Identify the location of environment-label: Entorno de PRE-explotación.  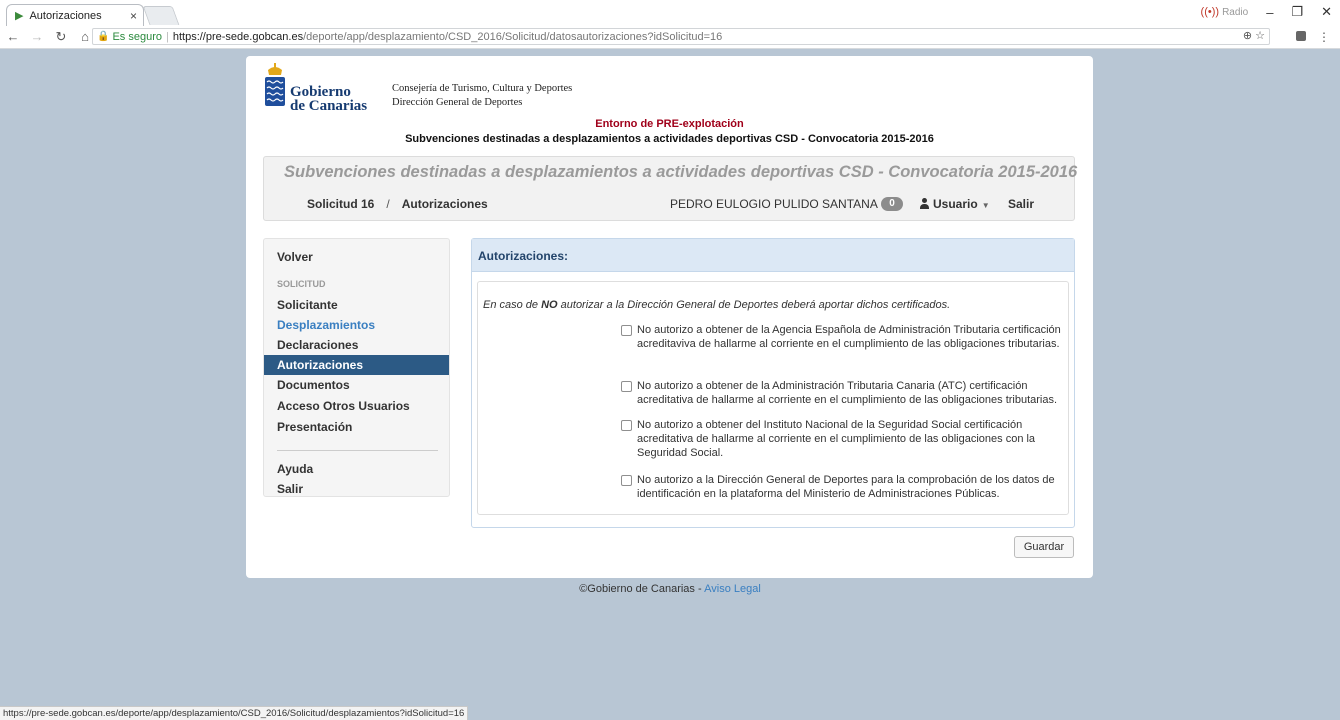
(669, 124).